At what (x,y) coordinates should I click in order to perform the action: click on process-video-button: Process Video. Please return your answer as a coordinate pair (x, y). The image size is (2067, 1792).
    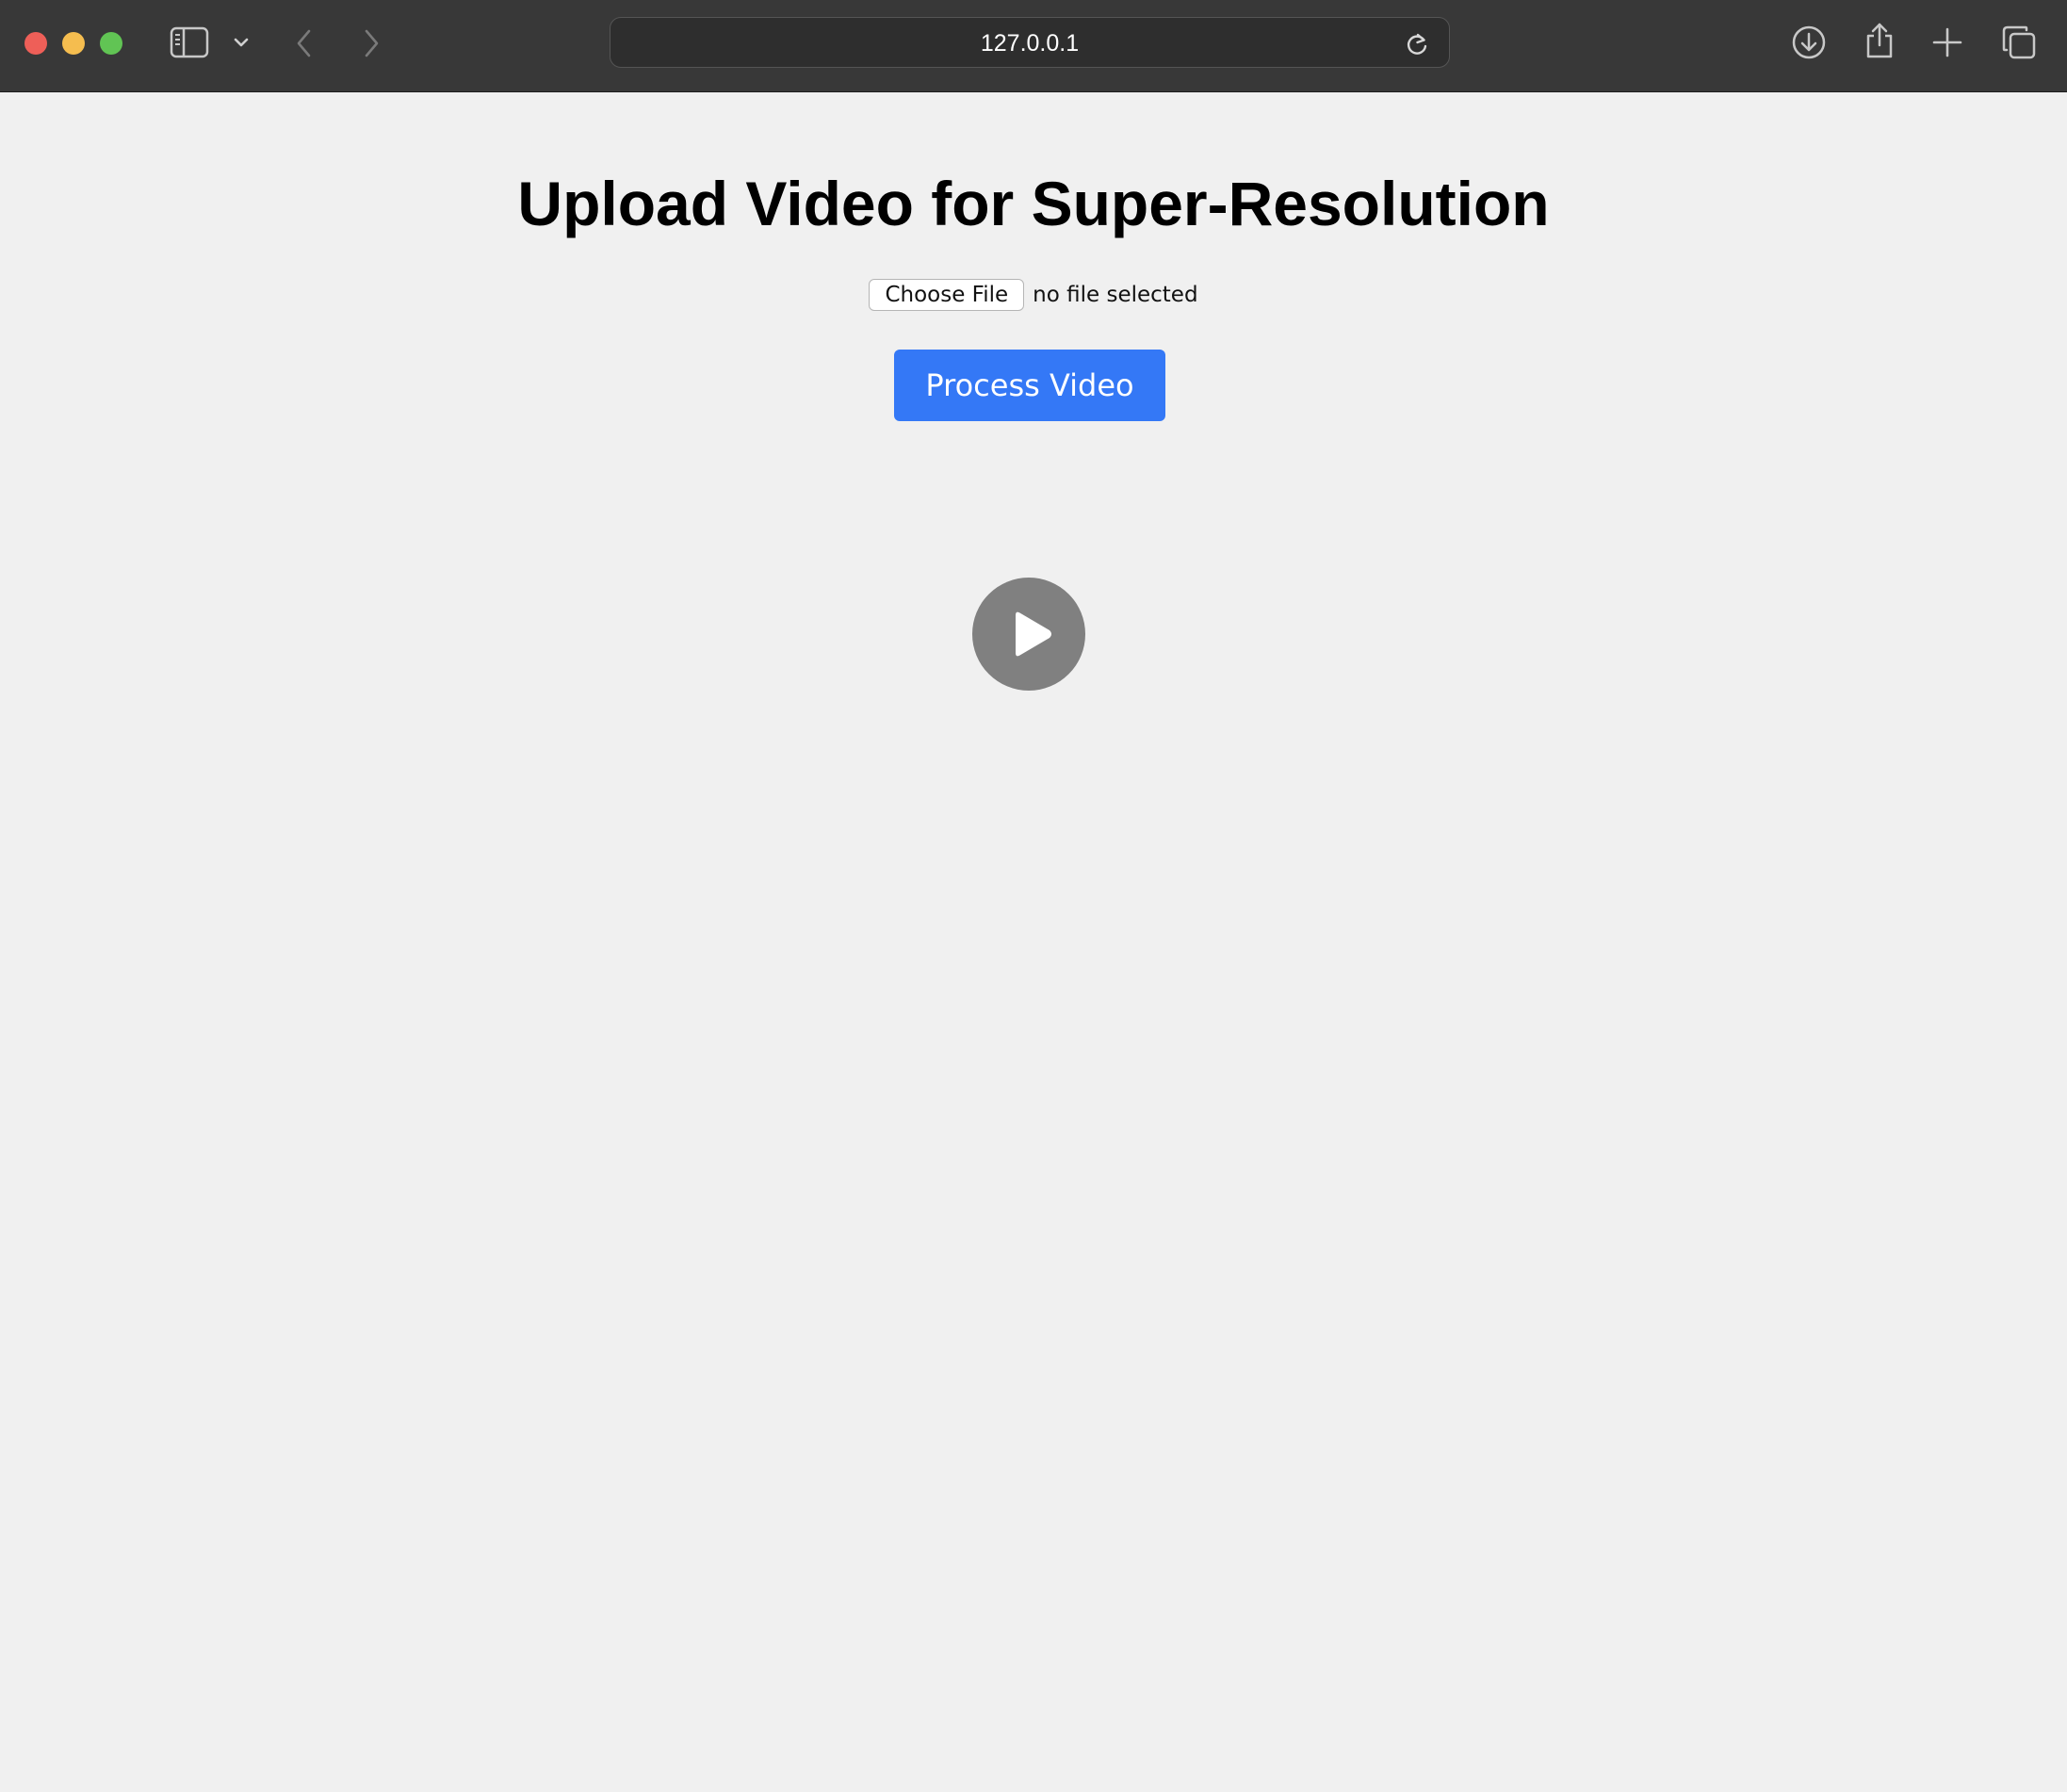
    Looking at the image, I should click on (1029, 385).